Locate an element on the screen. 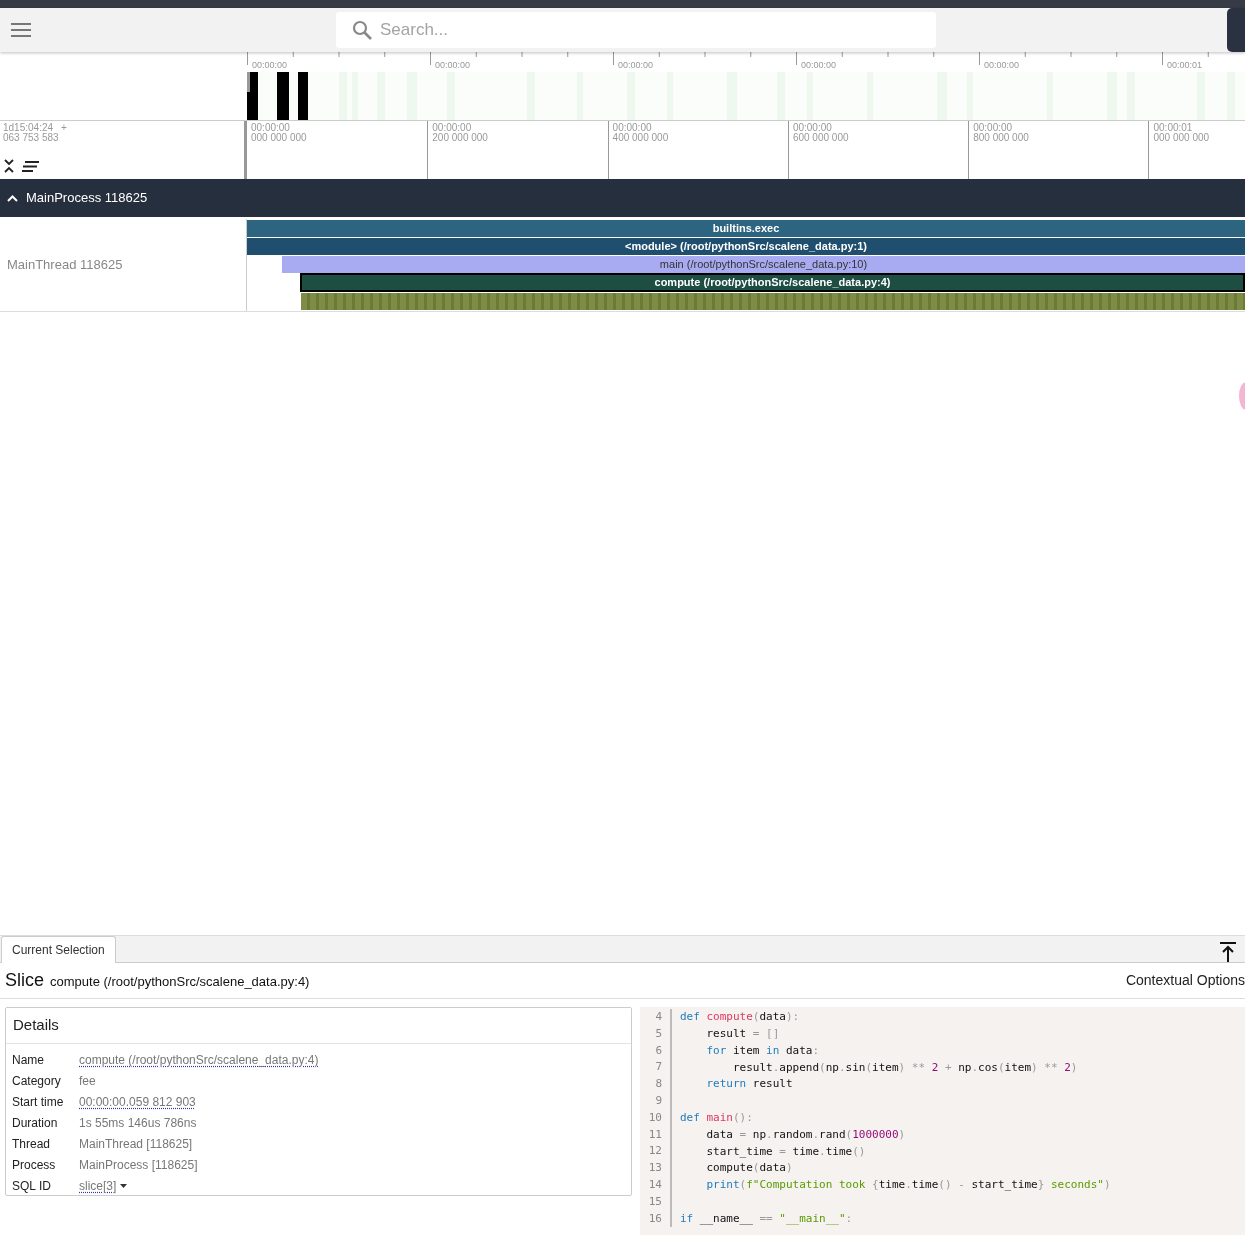 The image size is (1245, 1235). field-label: Process is located at coordinates (34, 1165).